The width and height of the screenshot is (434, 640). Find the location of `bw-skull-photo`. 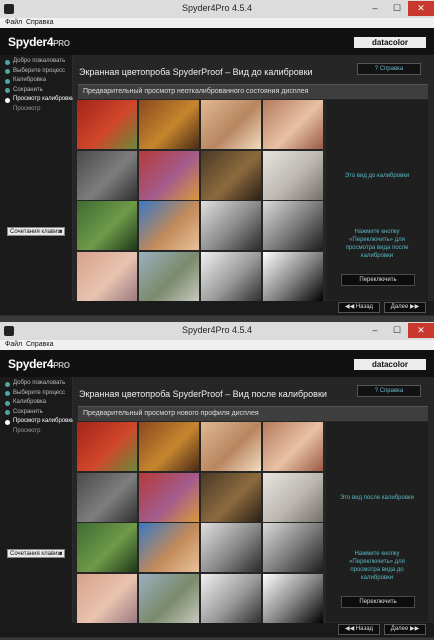

bw-skull-photo is located at coordinates (231, 276).